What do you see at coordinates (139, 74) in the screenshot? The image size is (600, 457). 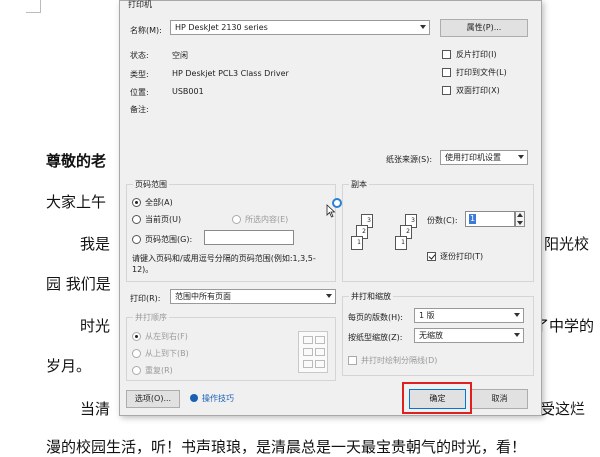 I see `type-label: 类型:` at bounding box center [139, 74].